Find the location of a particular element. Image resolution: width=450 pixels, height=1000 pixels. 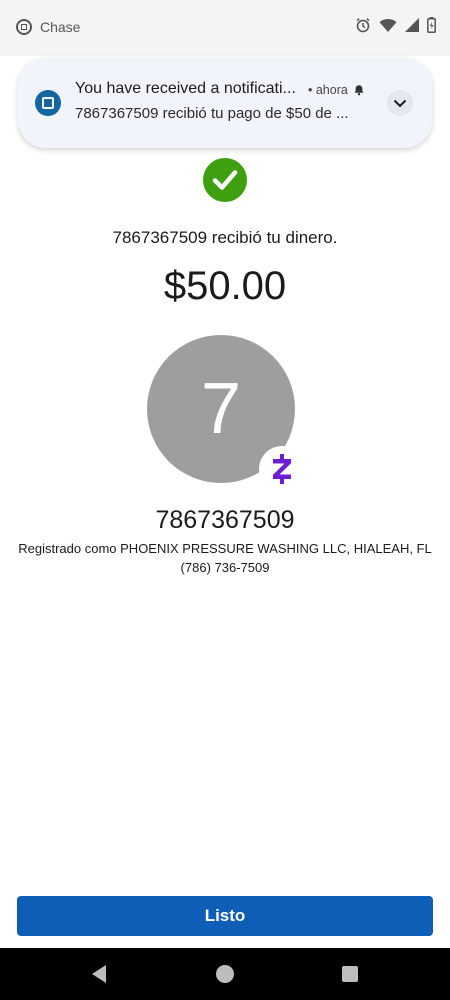

status-app-name: Chase is located at coordinates (60, 27).